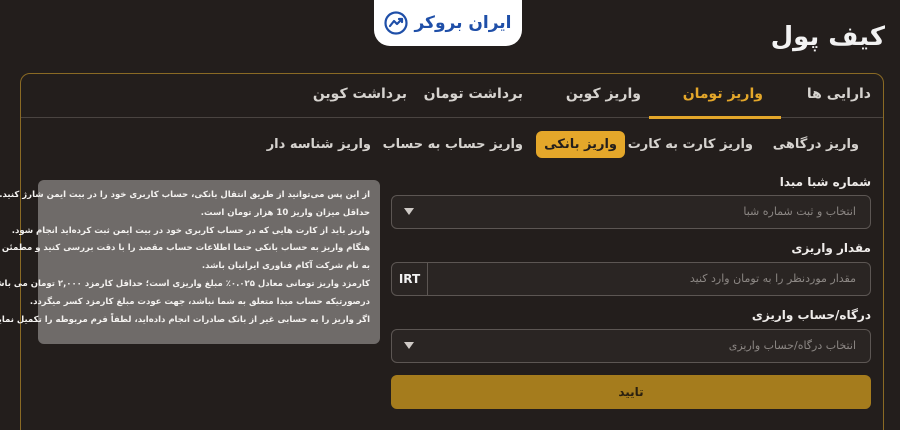  I want to click on brand-chart-icon, so click(397, 23).